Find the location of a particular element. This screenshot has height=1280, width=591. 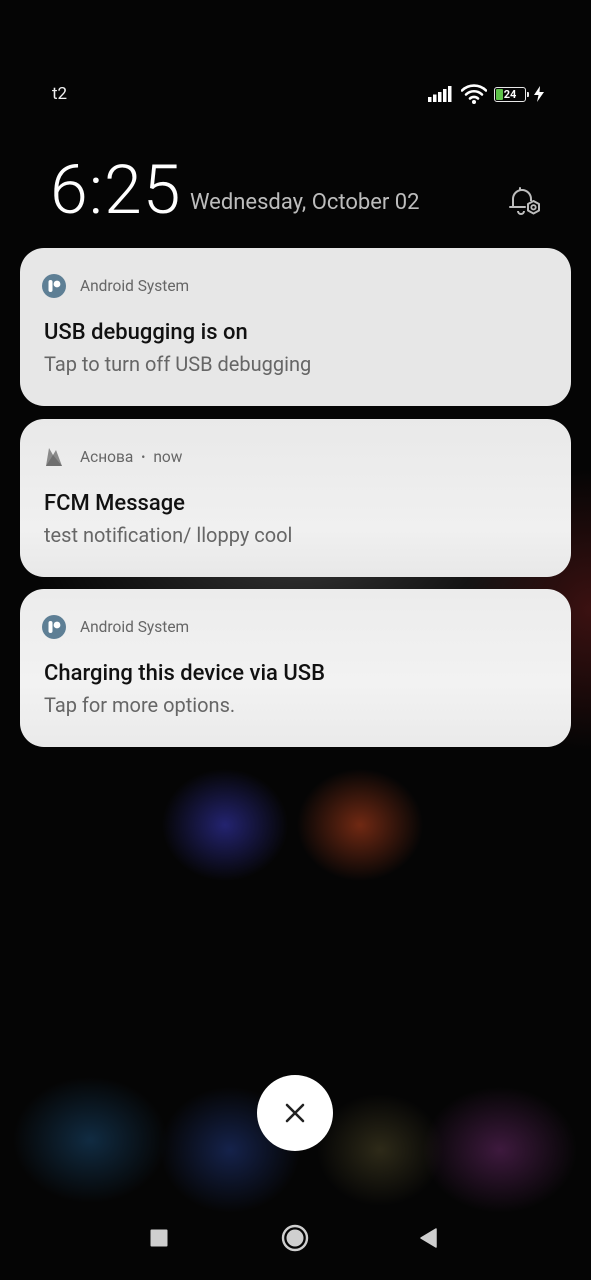

recents-icon is located at coordinates (159, 1238).